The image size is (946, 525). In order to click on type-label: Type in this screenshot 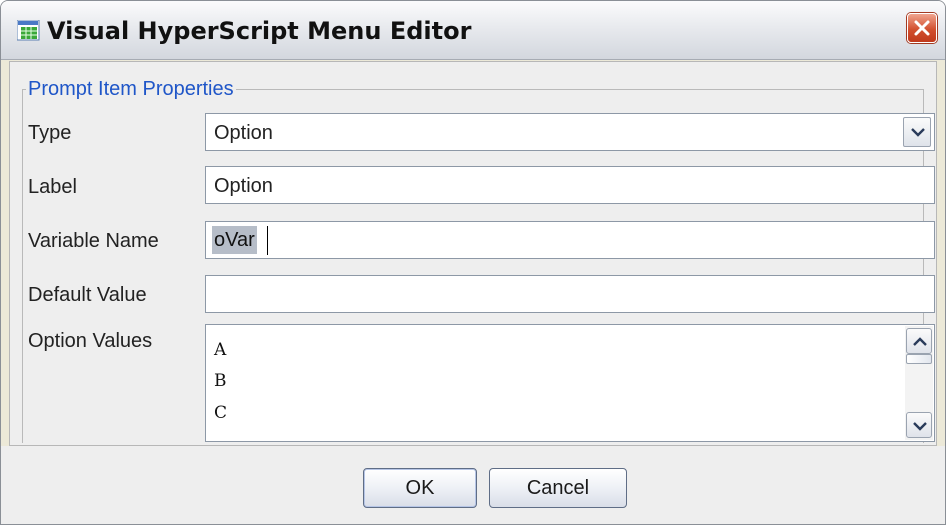, I will do `click(50, 133)`.